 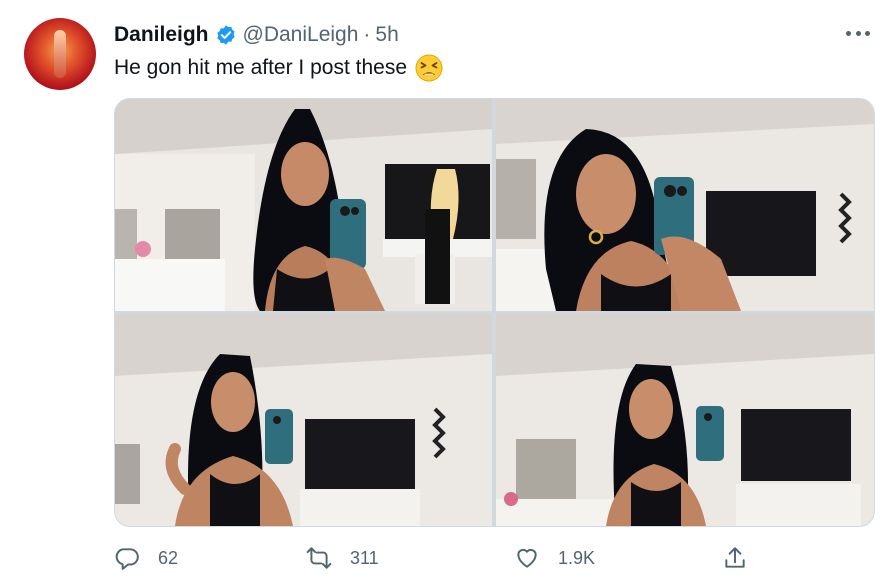 I want to click on verified-badge-icon, so click(x=225, y=35).